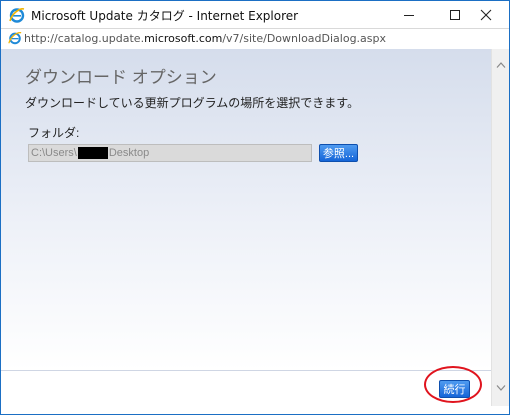  What do you see at coordinates (455, 14) in the screenshot?
I see `maximize-icon` at bounding box center [455, 14].